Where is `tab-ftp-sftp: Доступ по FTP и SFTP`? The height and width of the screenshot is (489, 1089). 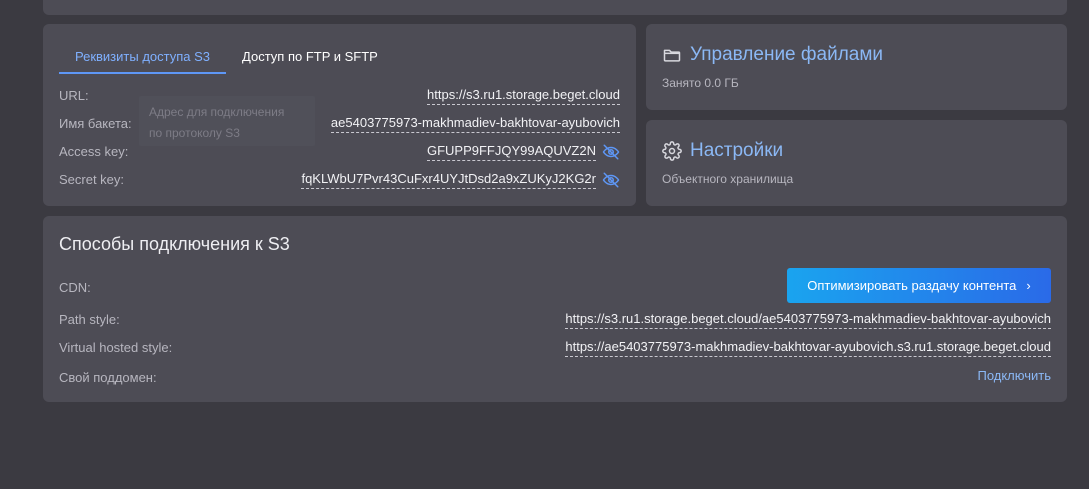
tab-ftp-sftp: Доступ по FTP и SFTP is located at coordinates (310, 58).